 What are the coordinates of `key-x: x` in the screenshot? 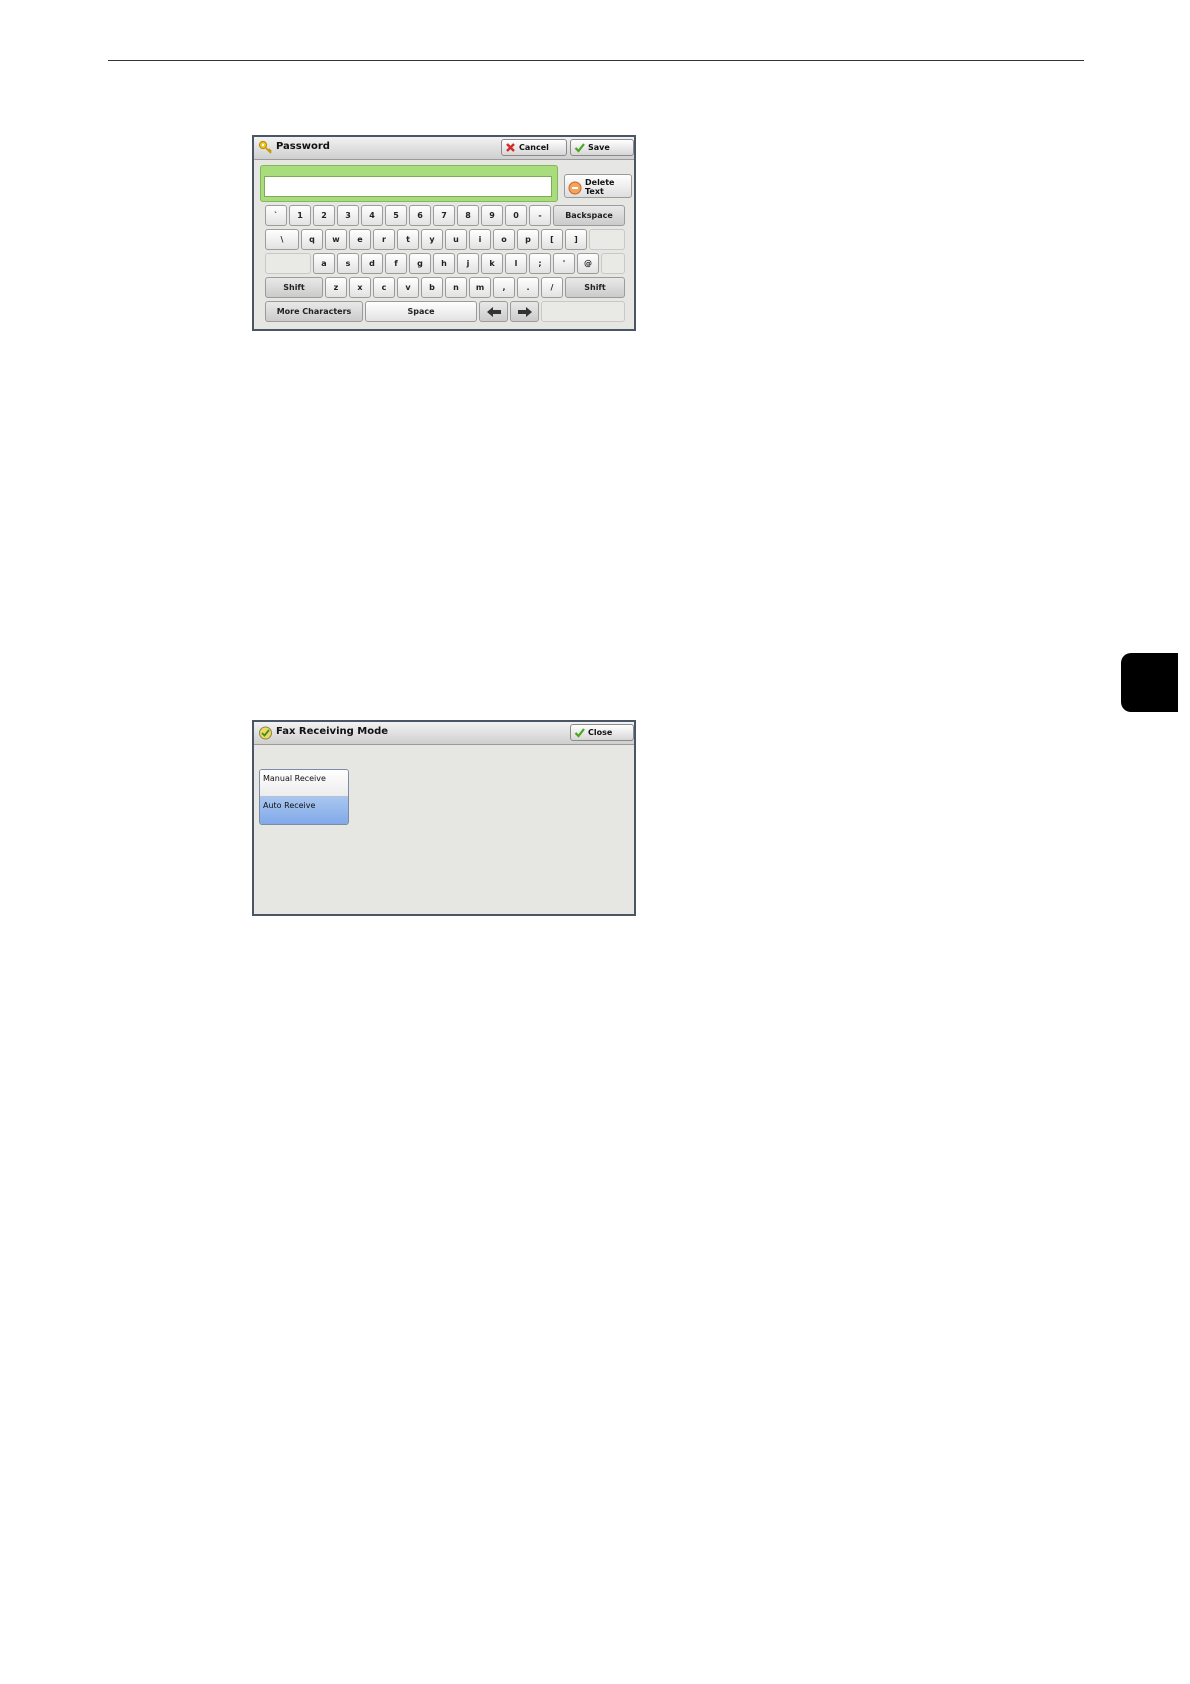 It's located at (360, 287).